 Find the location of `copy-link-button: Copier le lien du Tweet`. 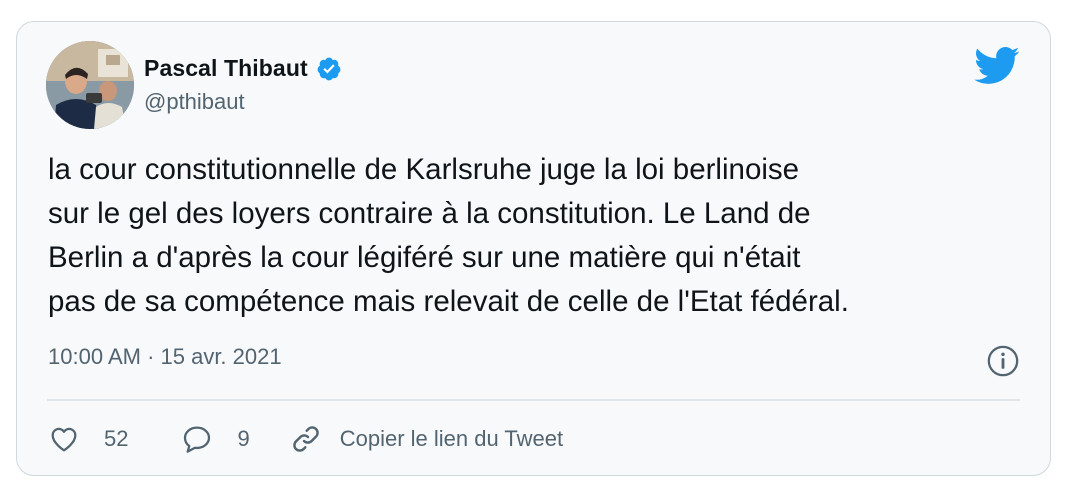

copy-link-button: Copier le lien du Tweet is located at coordinates (426, 439).